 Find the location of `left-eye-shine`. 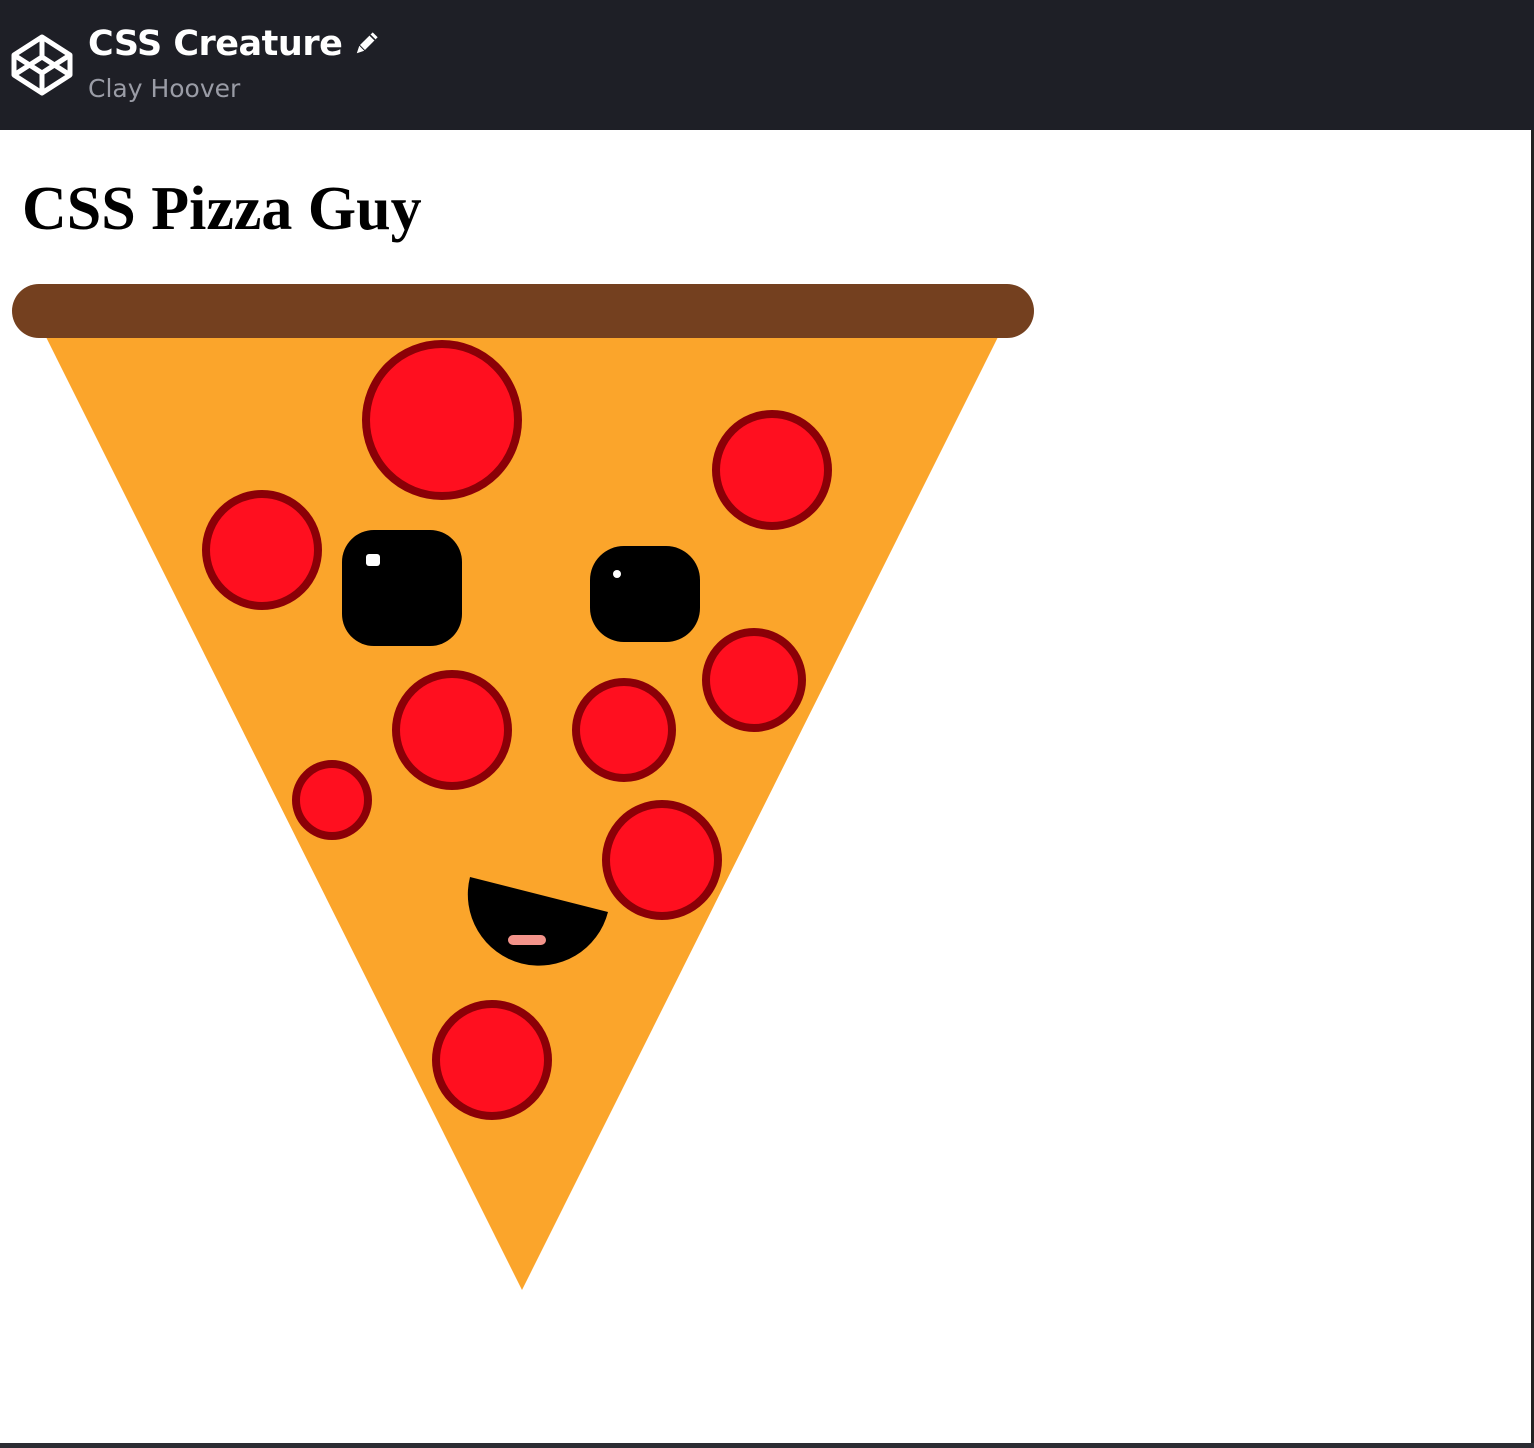

left-eye-shine is located at coordinates (373, 560).